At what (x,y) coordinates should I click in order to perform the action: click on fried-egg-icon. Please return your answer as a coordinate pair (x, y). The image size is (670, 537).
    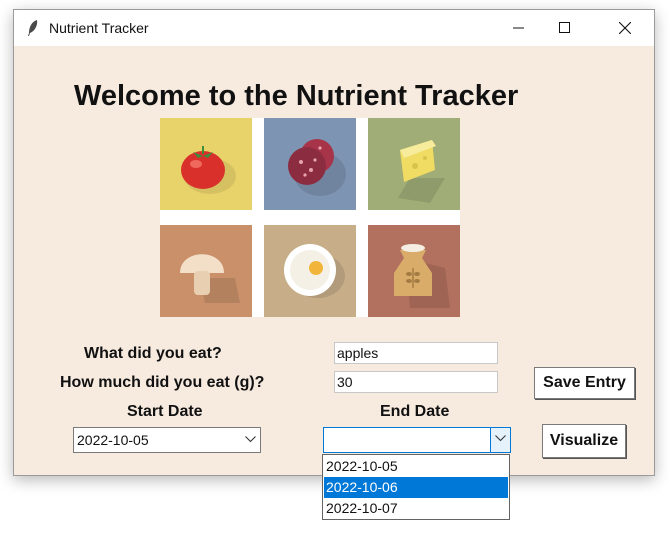
    Looking at the image, I should click on (310, 271).